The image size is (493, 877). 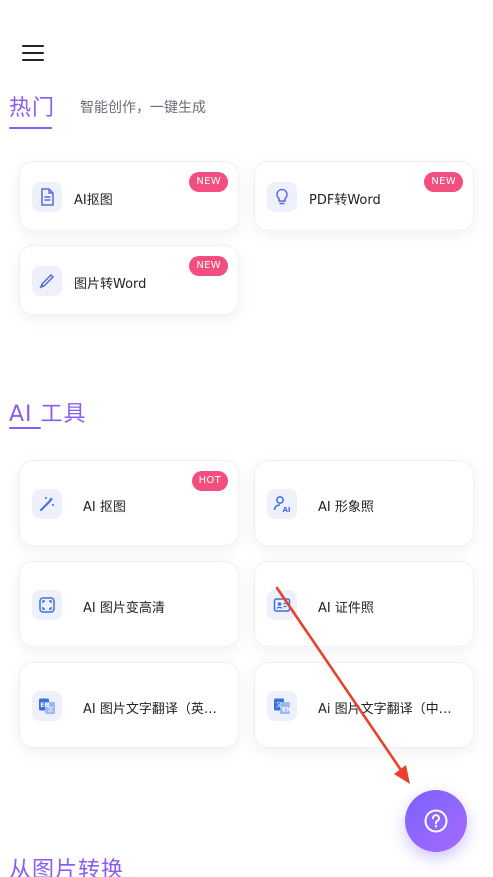 What do you see at coordinates (33, 54) in the screenshot?
I see `menu-button` at bounding box center [33, 54].